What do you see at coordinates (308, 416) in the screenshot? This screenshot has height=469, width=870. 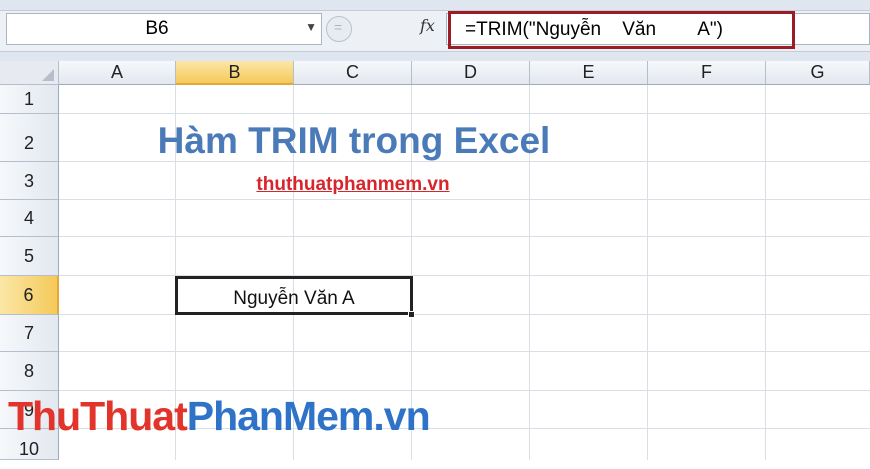 I see `watermark-part2: PhanMem.vn` at bounding box center [308, 416].